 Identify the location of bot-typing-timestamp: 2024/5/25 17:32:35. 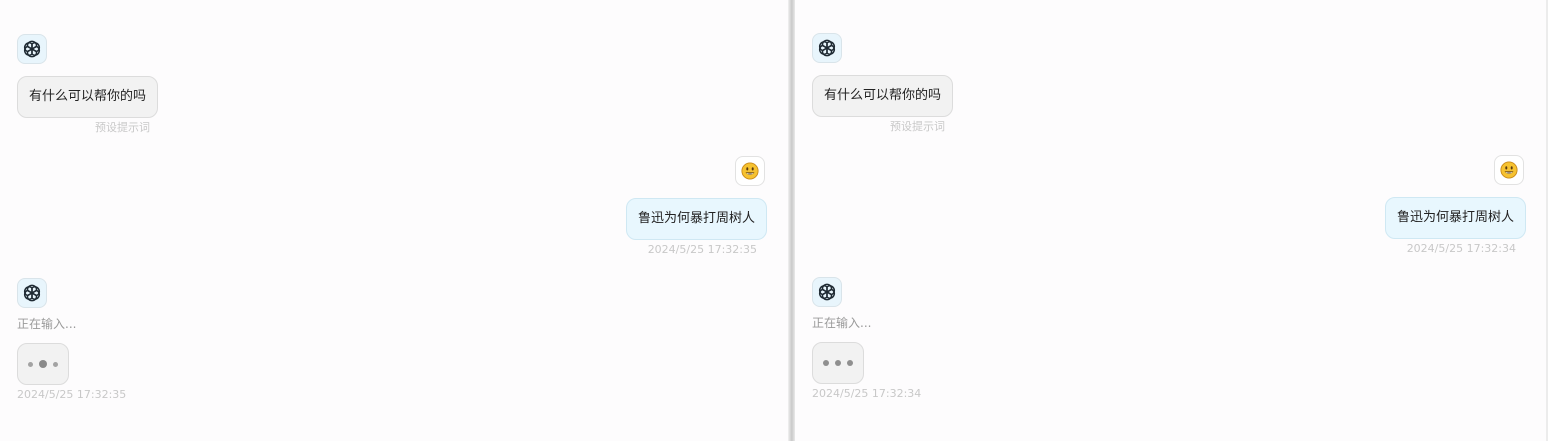
(72, 394).